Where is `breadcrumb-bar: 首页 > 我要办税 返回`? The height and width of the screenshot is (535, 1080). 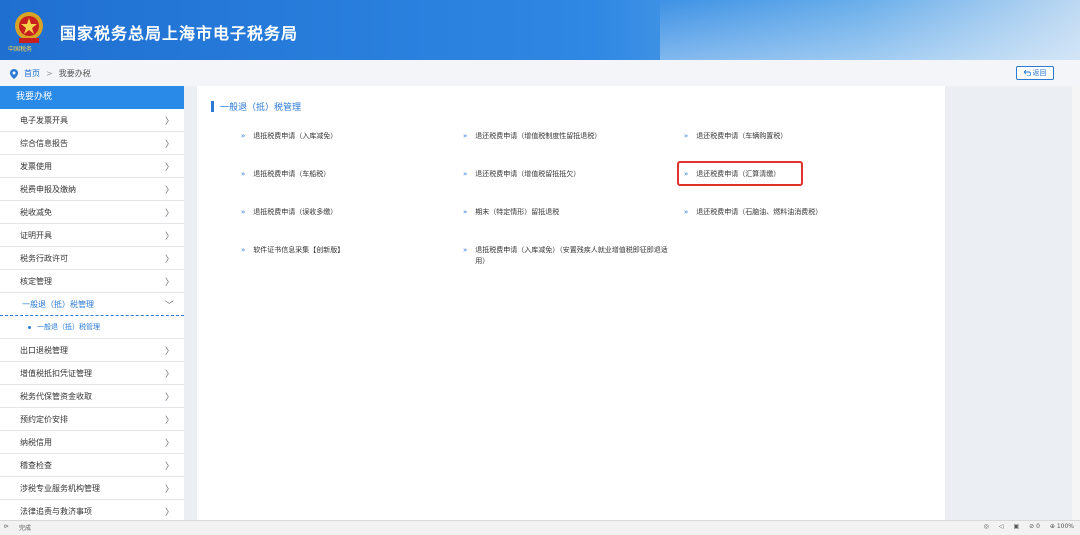 breadcrumb-bar: 首页 > 我要办税 返回 is located at coordinates (540, 73).